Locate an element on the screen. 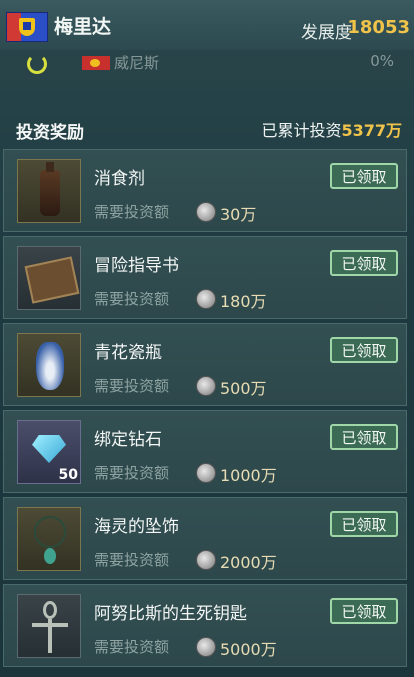  requirement-amount: 500万 is located at coordinates (243, 388).